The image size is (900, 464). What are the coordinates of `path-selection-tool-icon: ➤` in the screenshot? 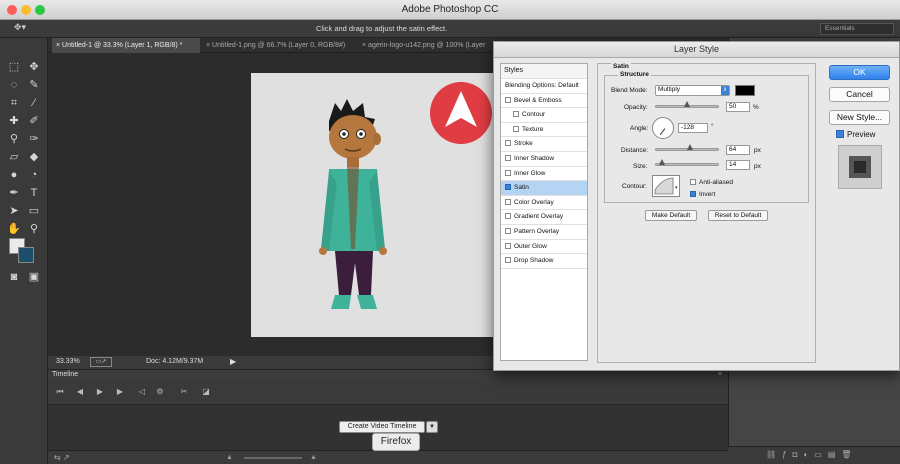 It's located at (14, 211).